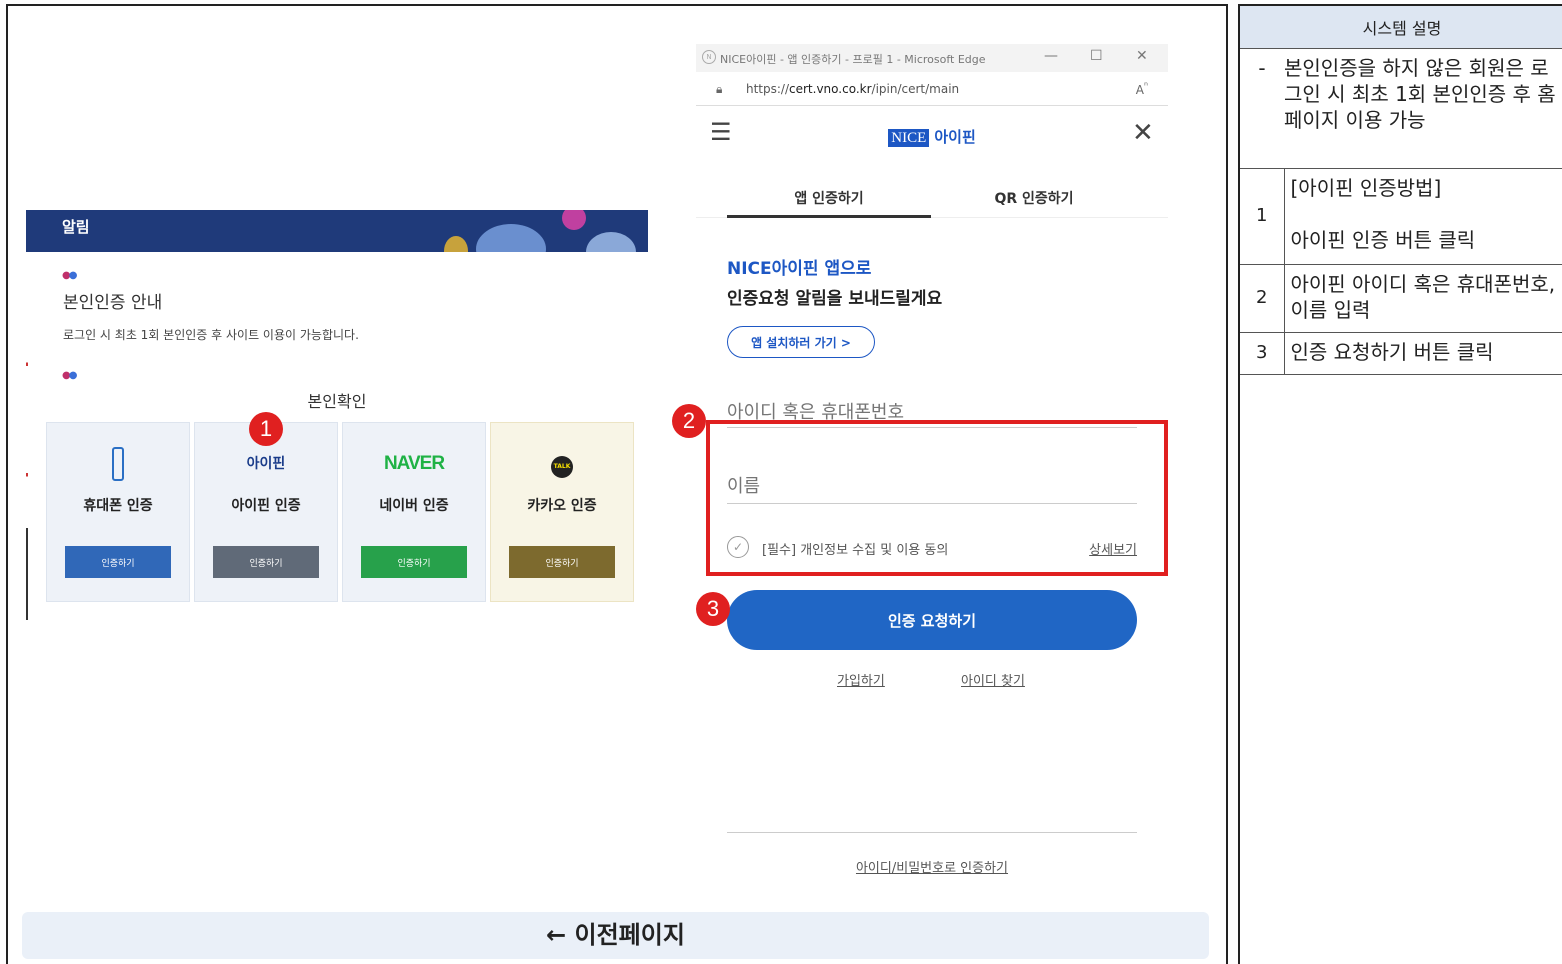  Describe the element at coordinates (689, 421) in the screenshot. I see `step-badge-2: 2` at that location.